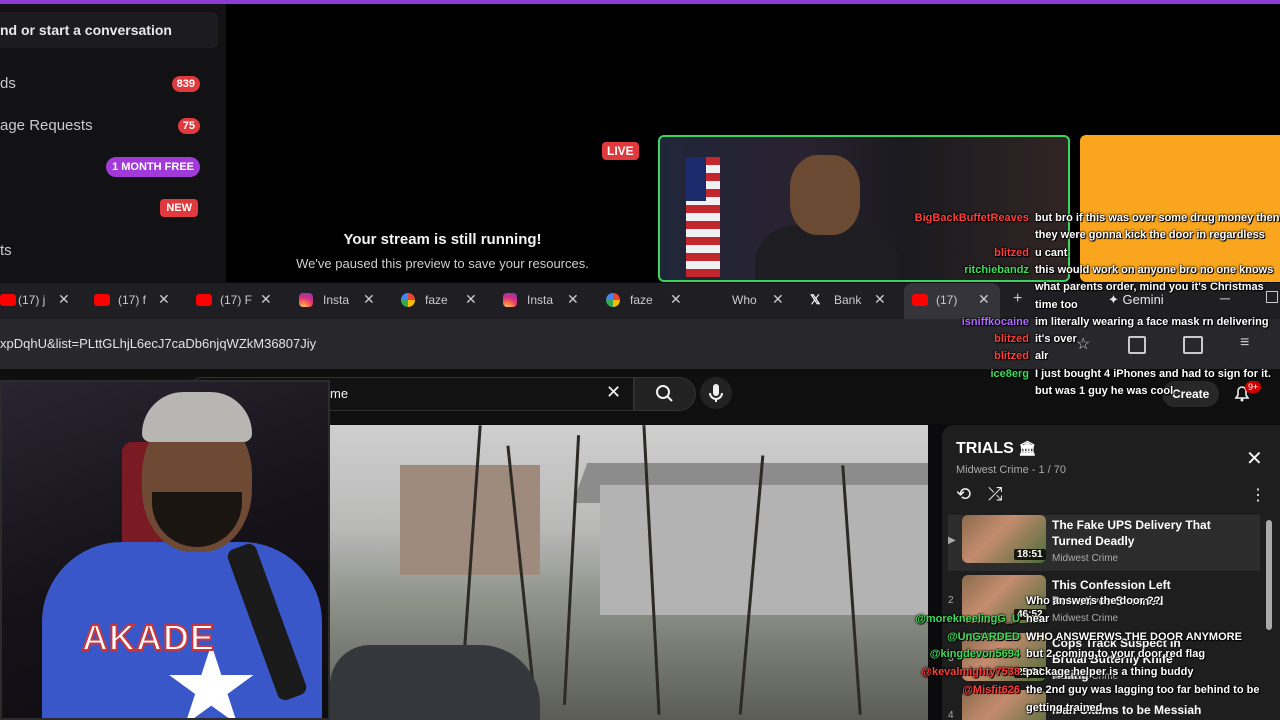 The height and width of the screenshot is (720, 1280). I want to click on chat-username: @morekneelingG_U, so click(967, 618).